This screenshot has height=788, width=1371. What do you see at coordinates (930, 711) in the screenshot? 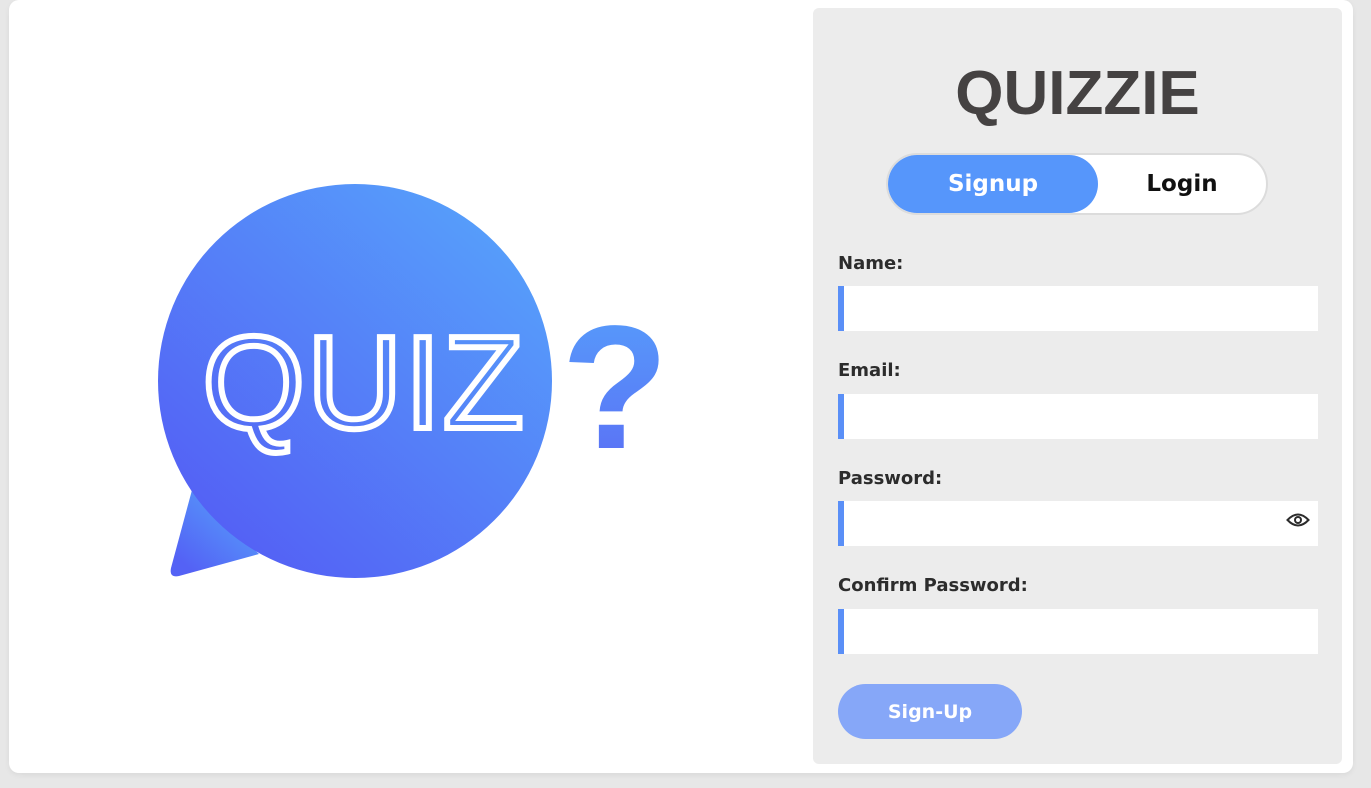
I see `sign-up-button: Sign-Up` at bounding box center [930, 711].